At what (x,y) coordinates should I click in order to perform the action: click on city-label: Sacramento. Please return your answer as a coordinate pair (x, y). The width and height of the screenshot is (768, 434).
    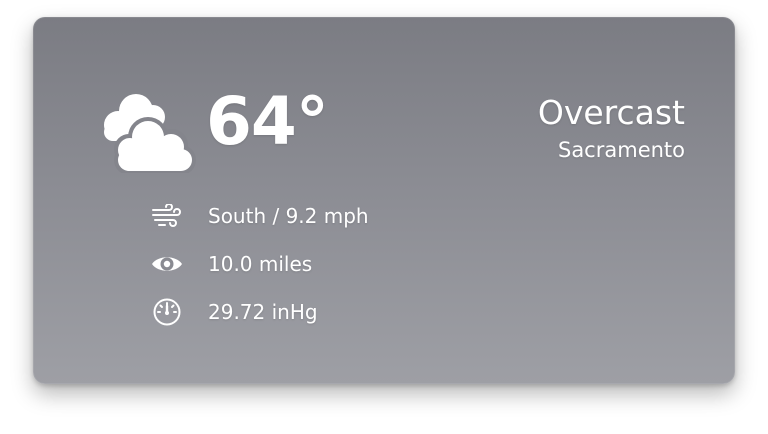
    Looking at the image, I should click on (621, 150).